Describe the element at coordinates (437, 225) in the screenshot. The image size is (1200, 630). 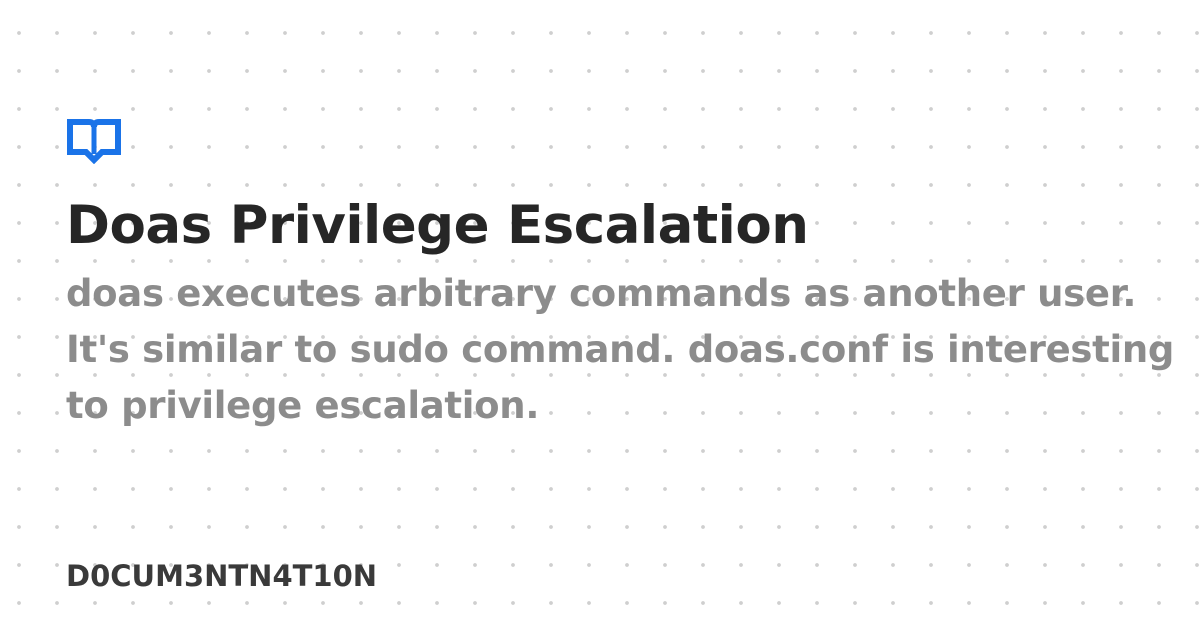
I see `page-title: Doas Privilege Escalation` at that location.